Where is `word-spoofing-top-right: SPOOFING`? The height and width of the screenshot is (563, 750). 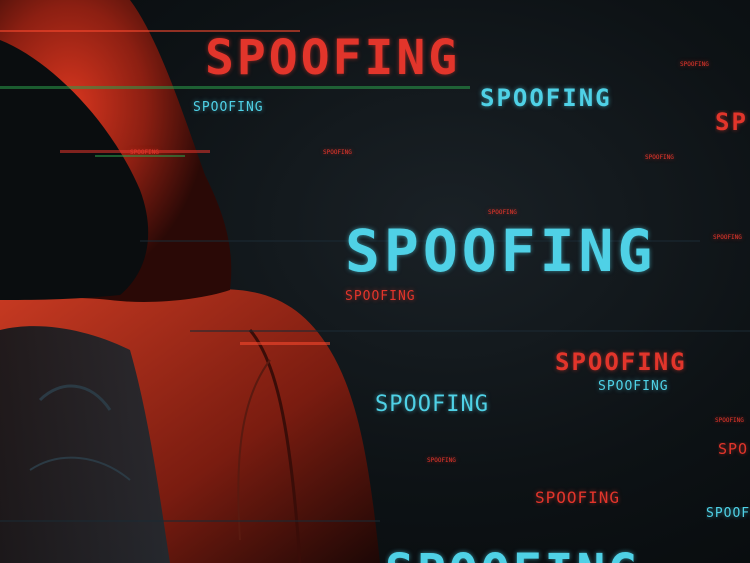
word-spoofing-top-right: SPOOFING is located at coordinates (546, 98).